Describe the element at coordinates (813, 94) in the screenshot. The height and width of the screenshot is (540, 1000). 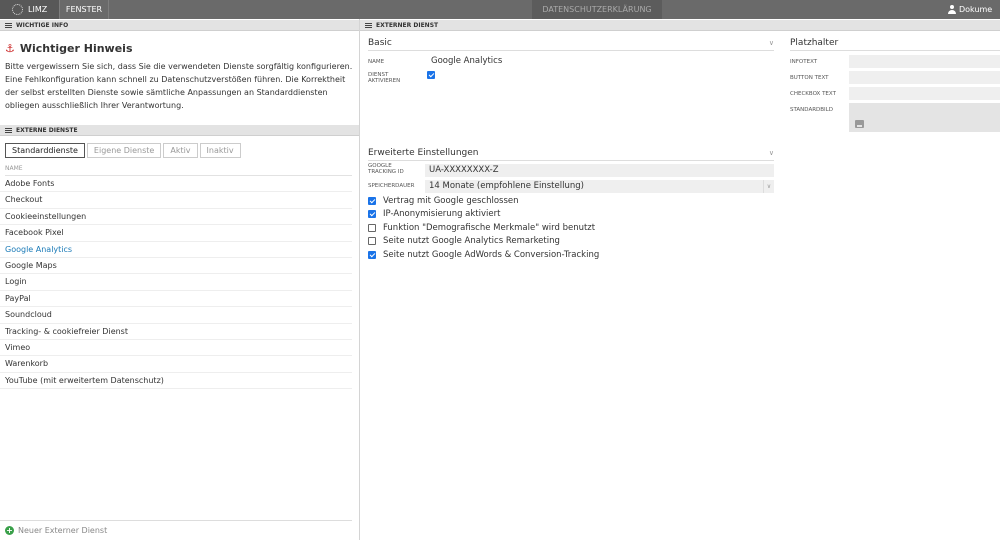
I see `checkbox-text-label: CHECKBOX TEXT` at that location.